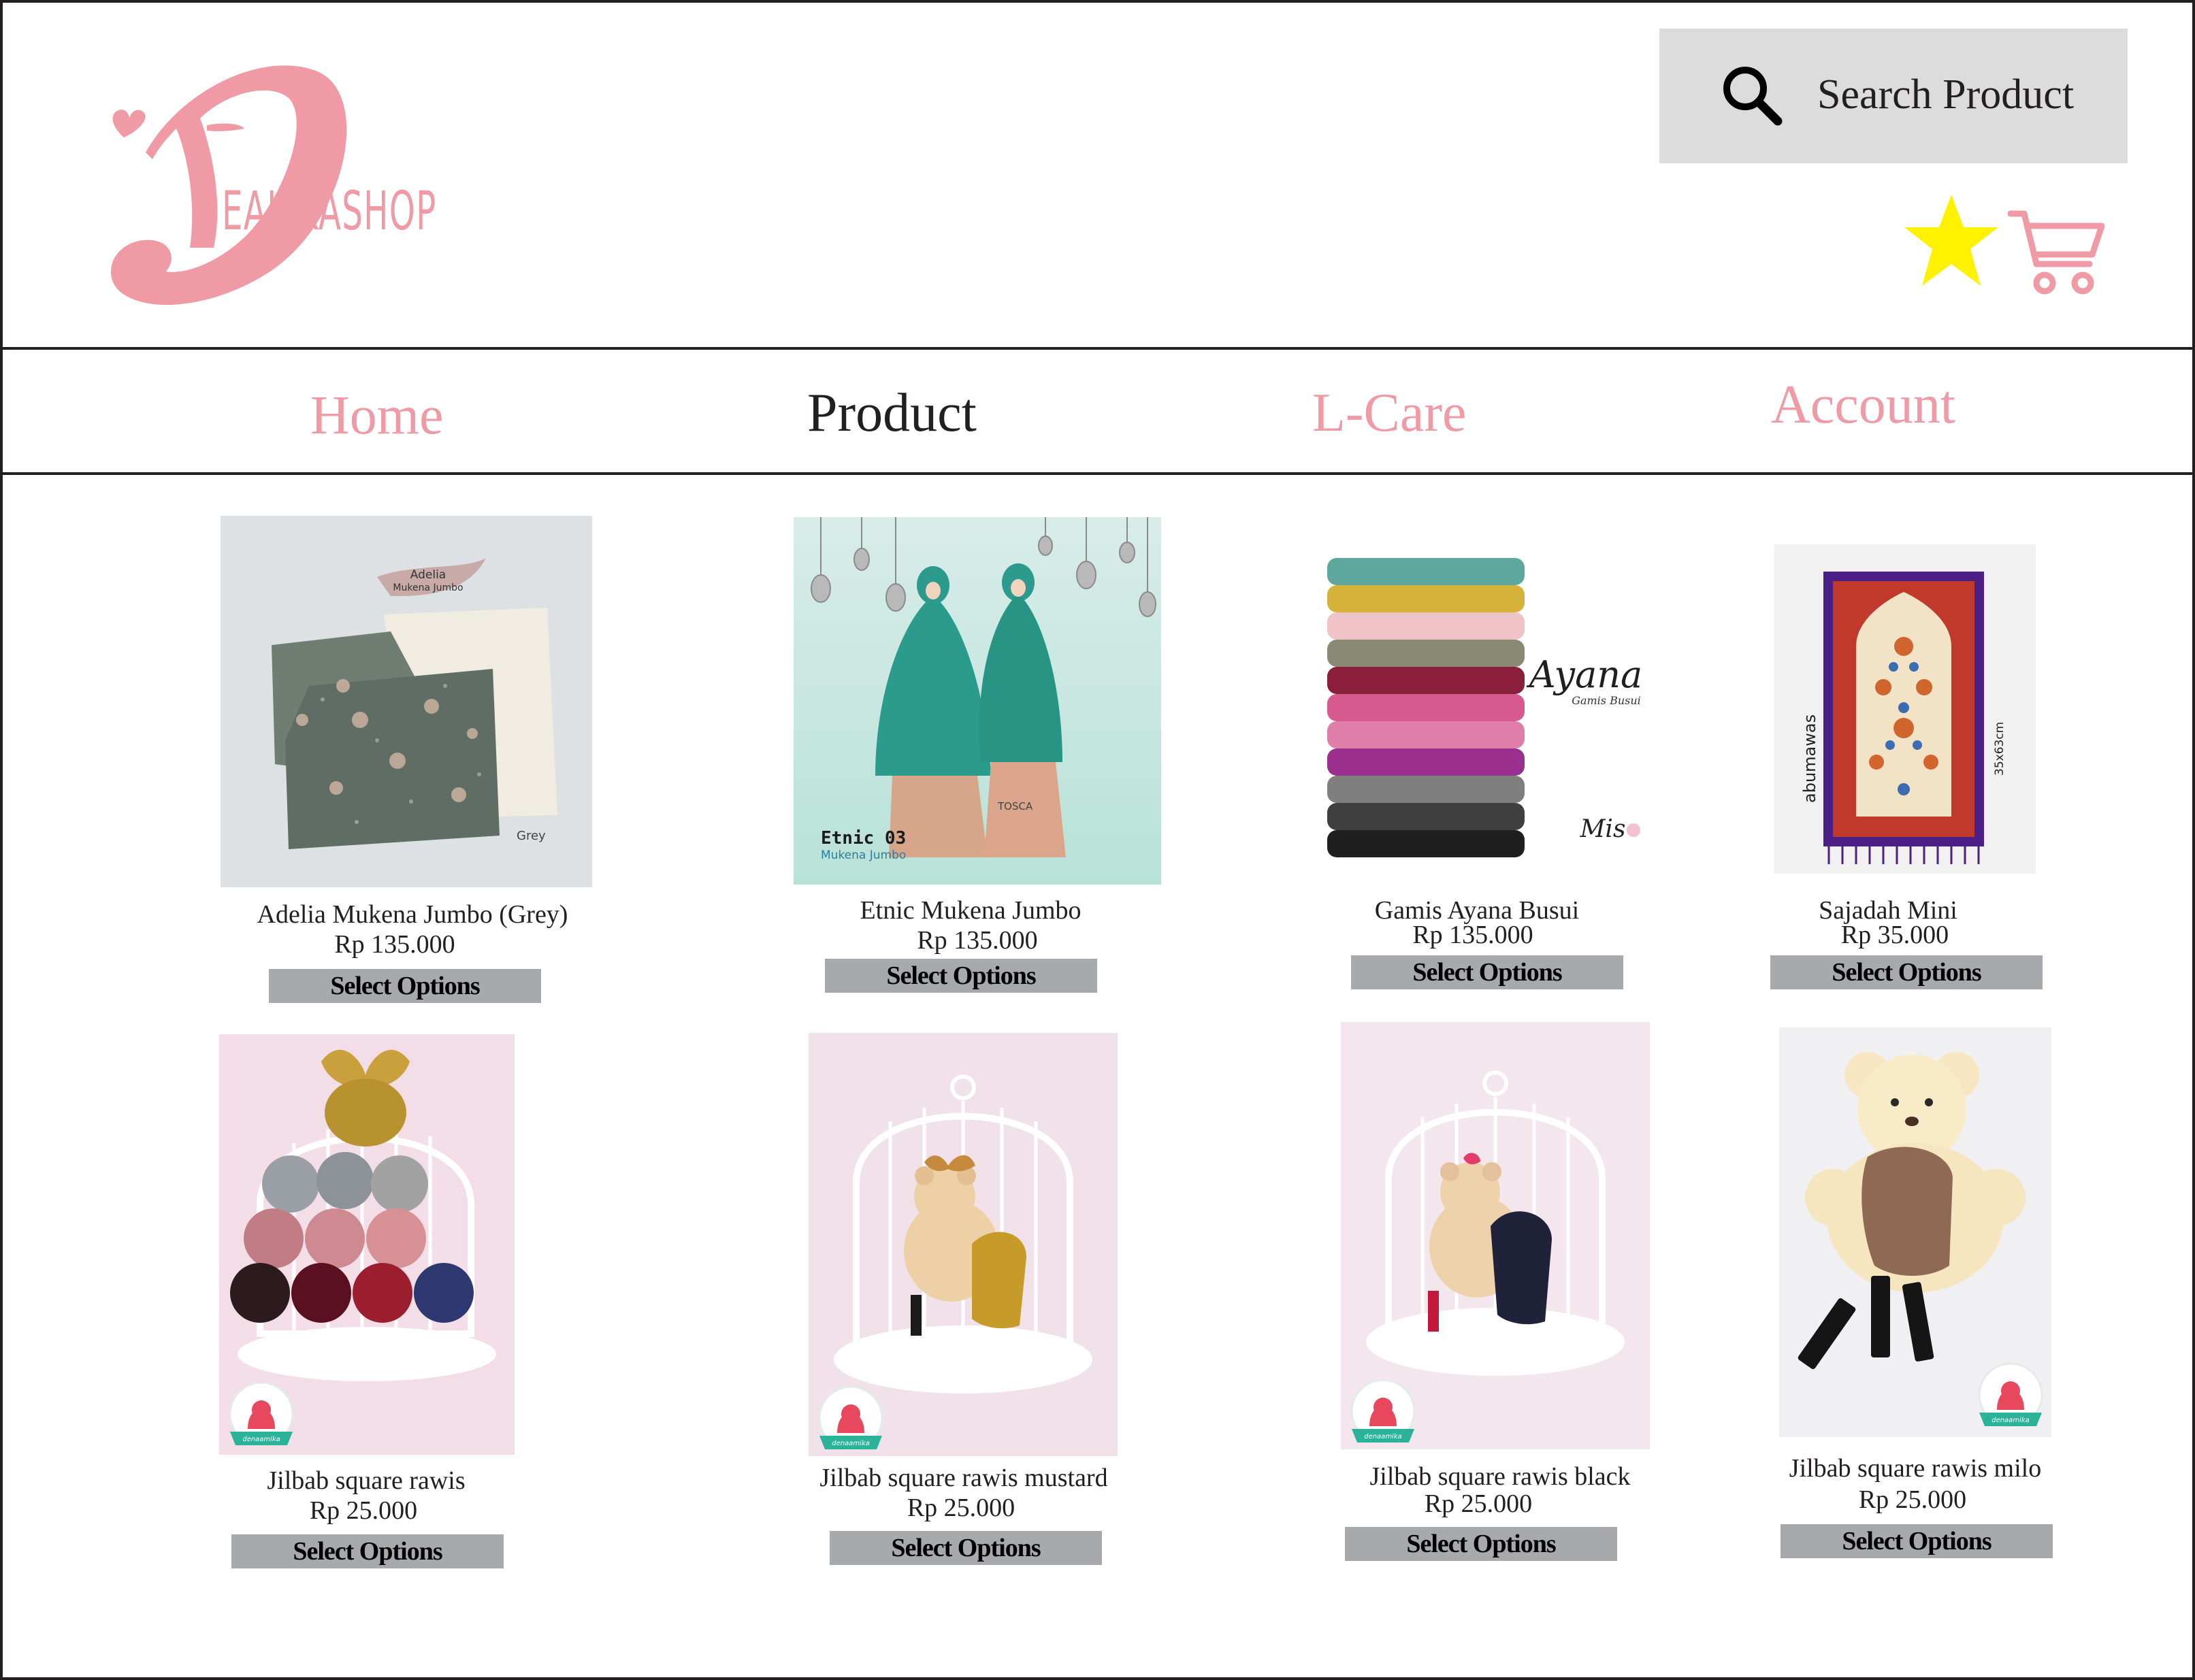  I want to click on image-text: Ayana, so click(1584, 674).